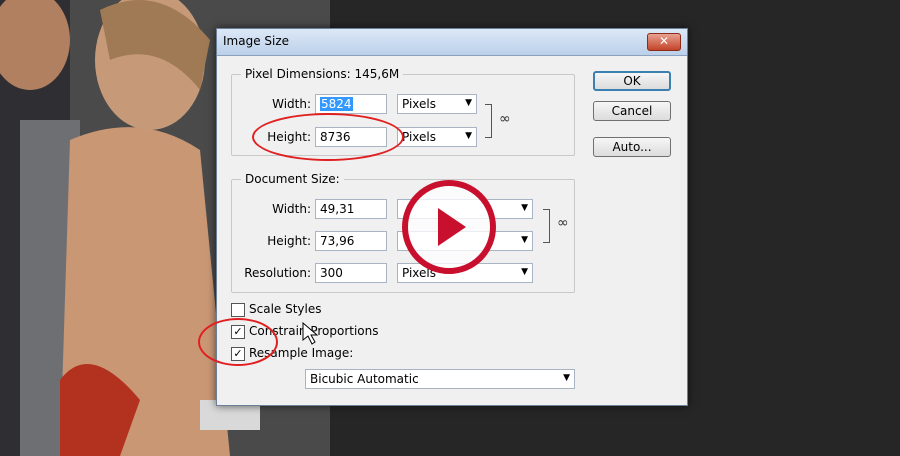  What do you see at coordinates (664, 42) in the screenshot?
I see `close-button: ✕` at bounding box center [664, 42].